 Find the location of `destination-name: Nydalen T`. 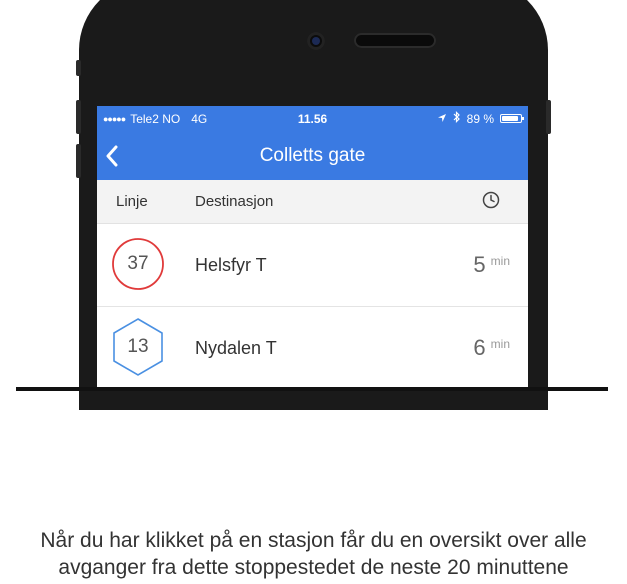

destination-name: Nydalen T is located at coordinates (236, 347).